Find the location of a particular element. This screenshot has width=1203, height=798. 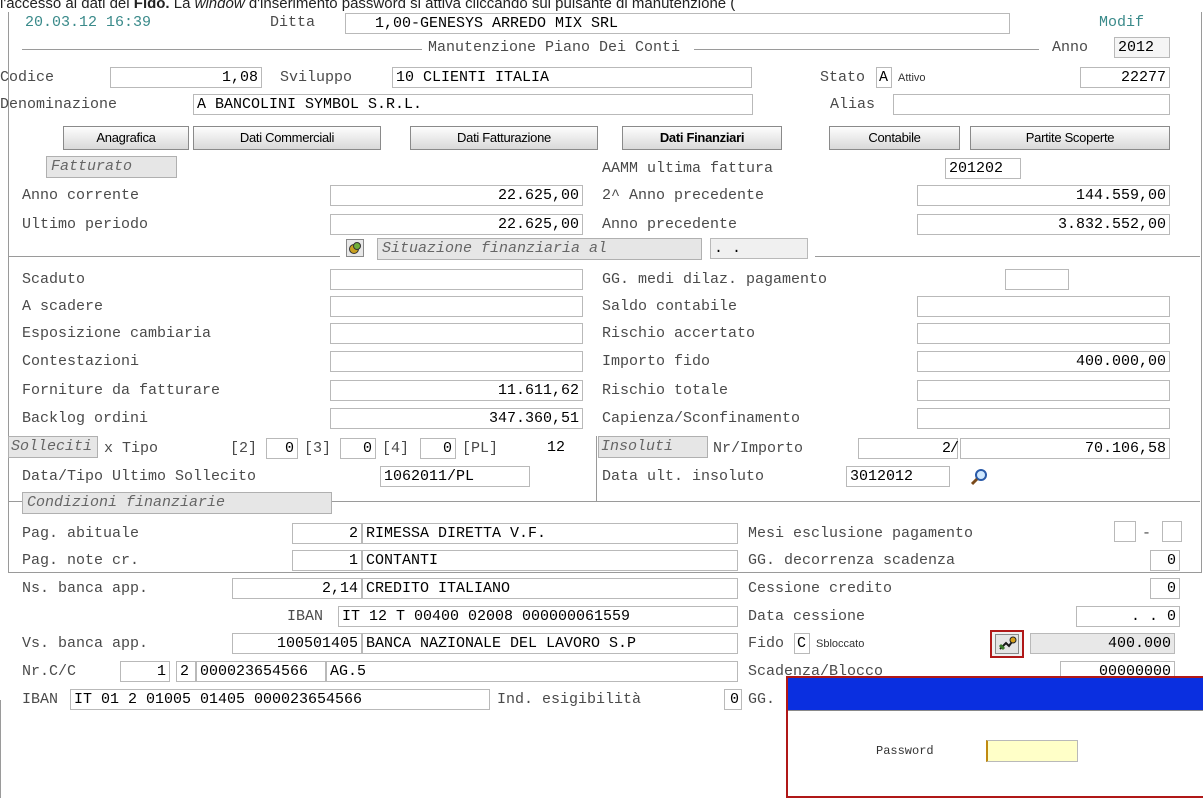

forniture-field: 11.611,62 is located at coordinates (456, 390).